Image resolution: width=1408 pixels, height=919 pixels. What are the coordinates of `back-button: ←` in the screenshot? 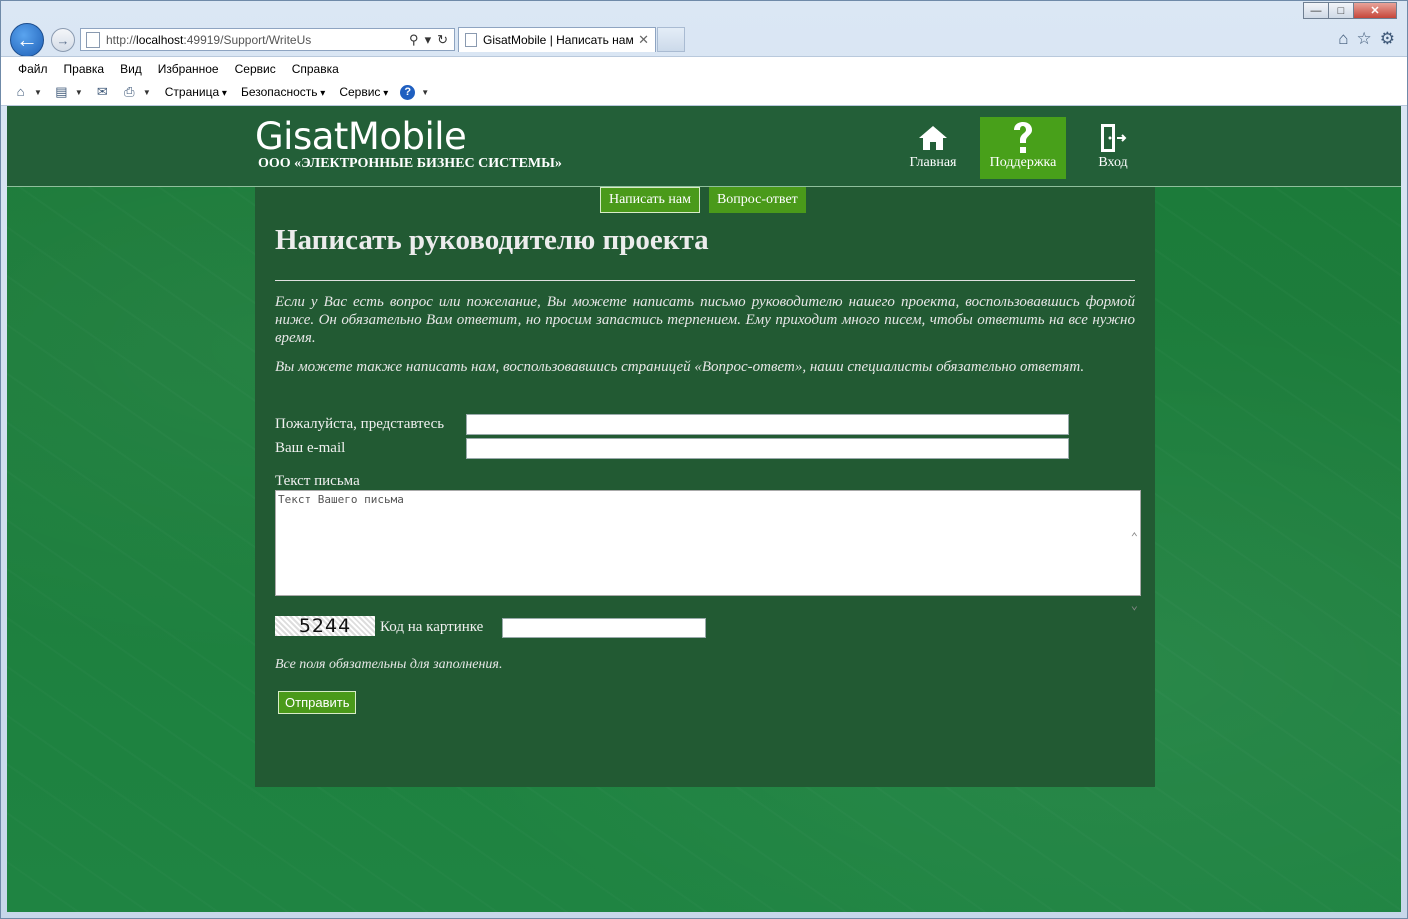 It's located at (27, 40).